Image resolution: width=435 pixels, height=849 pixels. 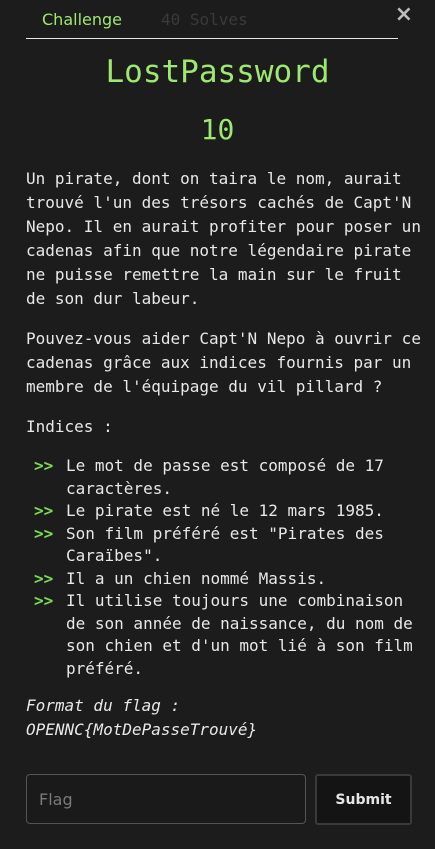 I want to click on hints-title: Indices :, so click(x=69, y=426).